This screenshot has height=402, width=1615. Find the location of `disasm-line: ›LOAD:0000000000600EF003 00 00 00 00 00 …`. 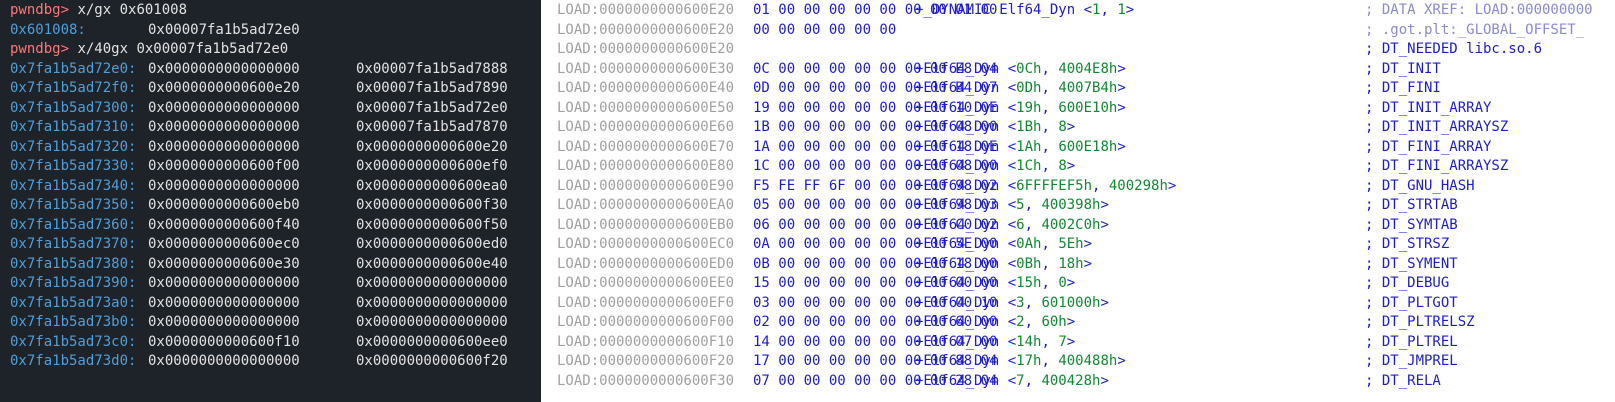

disasm-line: ›LOAD:0000000000600EF003 00 00 00 00 00 … is located at coordinates (1078, 303).